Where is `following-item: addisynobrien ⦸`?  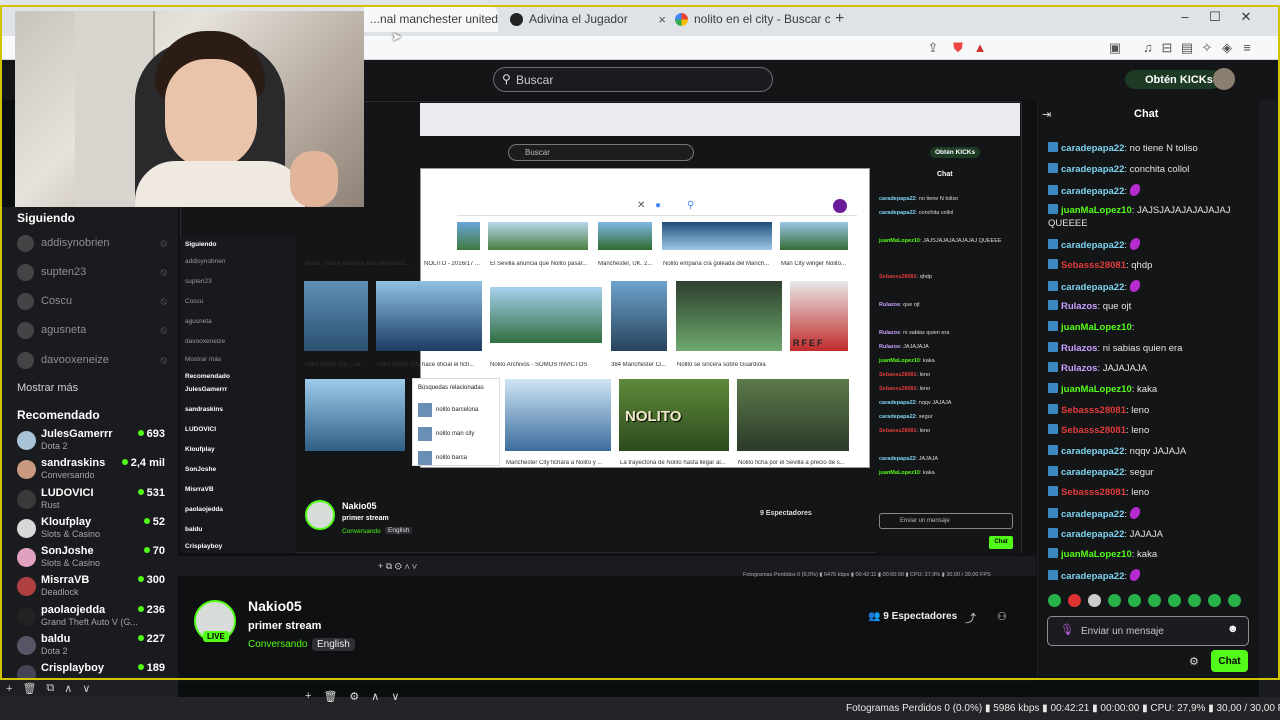
following-item: addisynobrien ⦸ is located at coordinates (92, 243).